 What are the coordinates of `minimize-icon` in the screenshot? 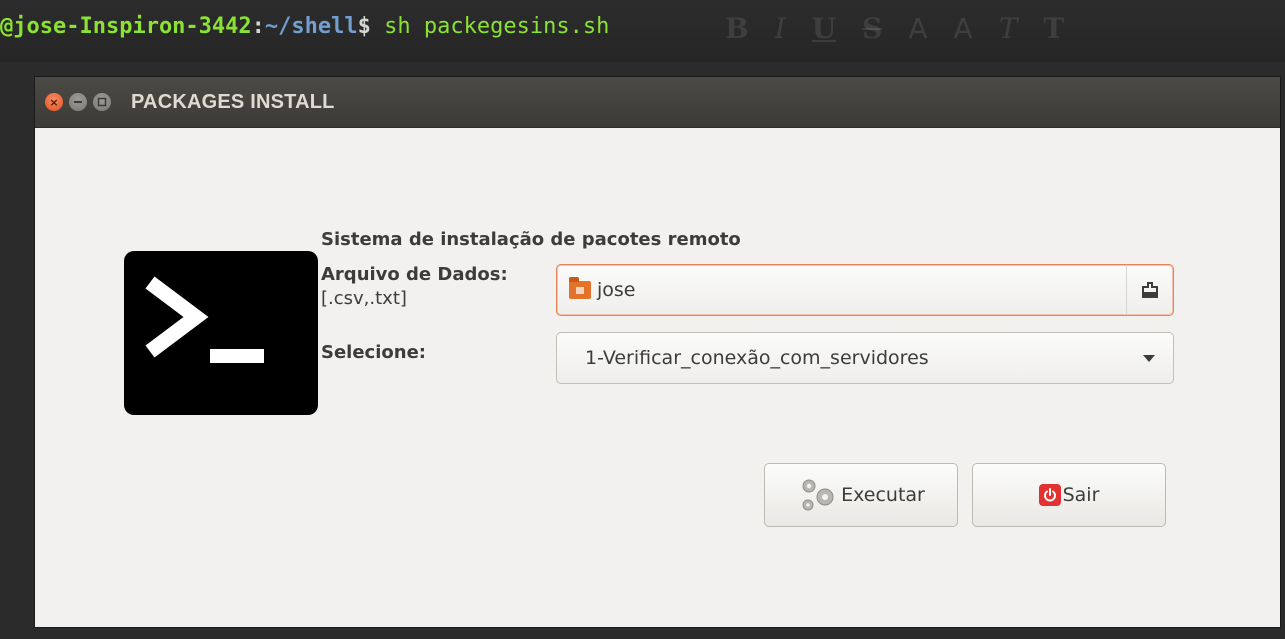 It's located at (78, 102).